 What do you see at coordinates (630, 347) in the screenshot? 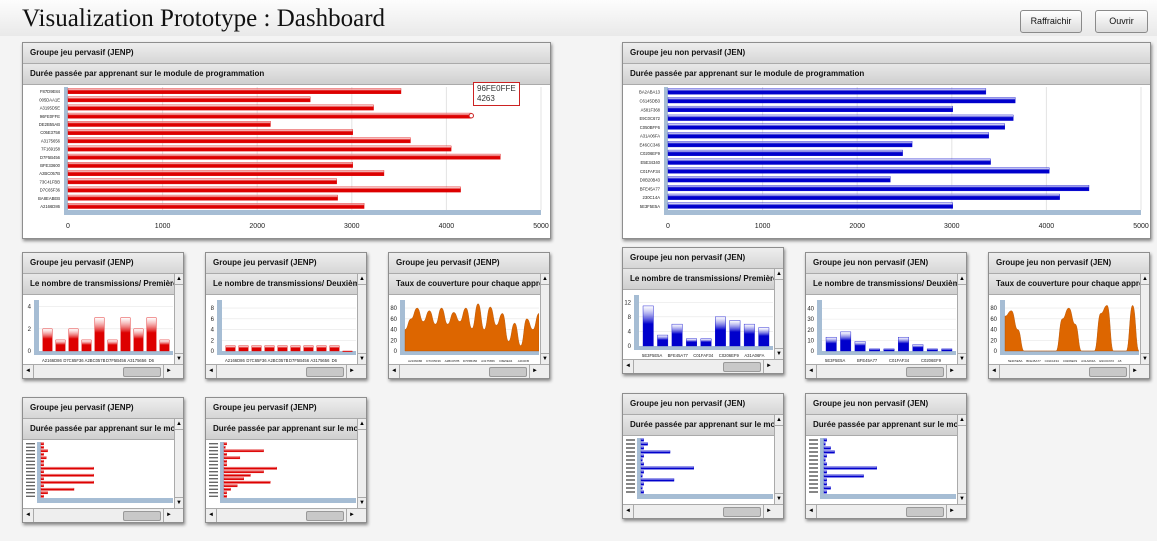
I see `y-tick-label: 0` at bounding box center [630, 347].